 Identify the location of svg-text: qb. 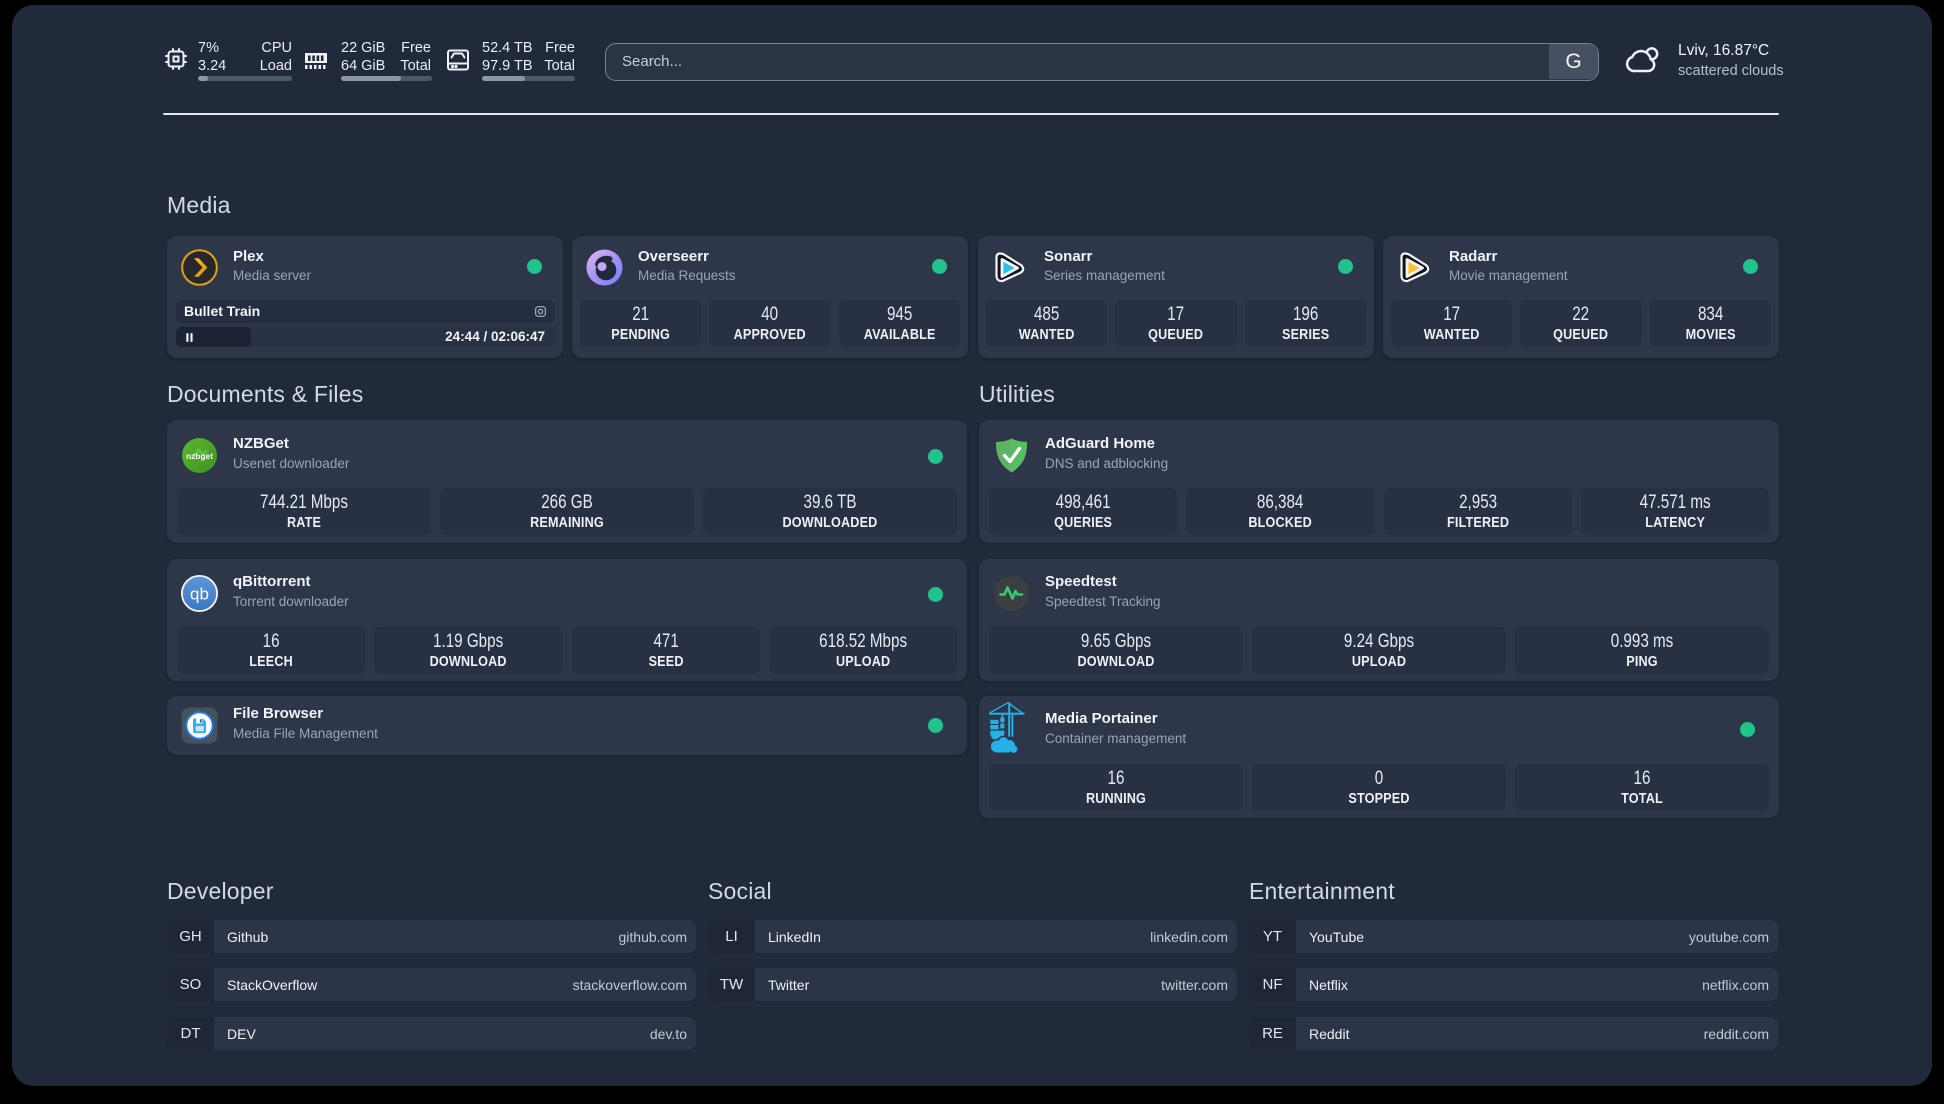
(199, 594).